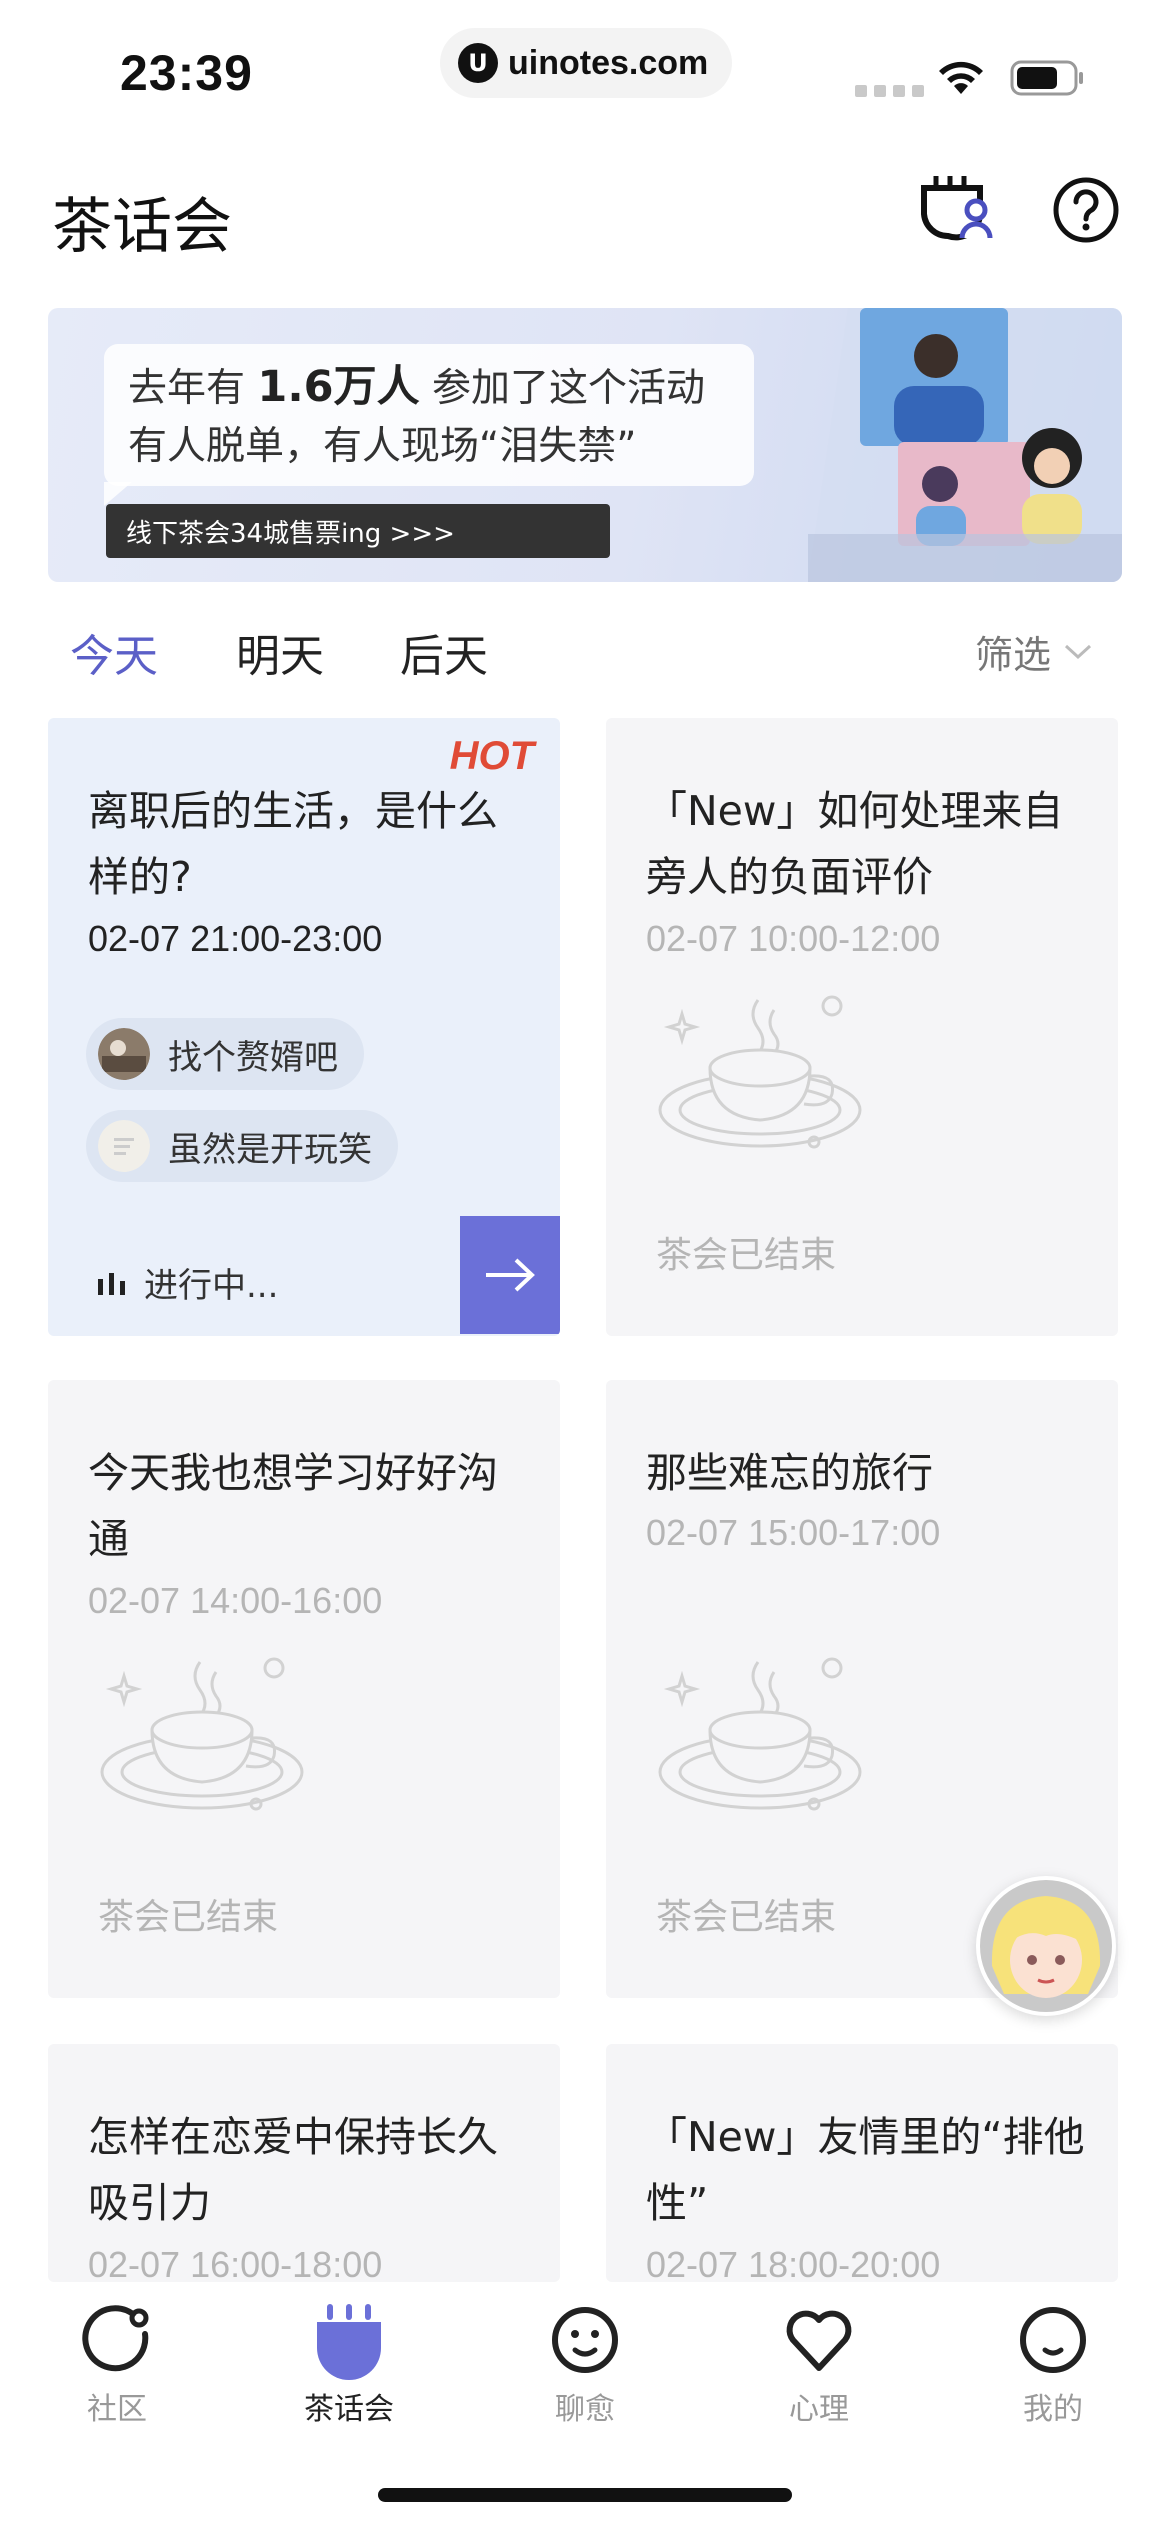 The image size is (1170, 2532). Describe the element at coordinates (958, 208) in the screenshot. I see `my-tea-party-icon` at that location.